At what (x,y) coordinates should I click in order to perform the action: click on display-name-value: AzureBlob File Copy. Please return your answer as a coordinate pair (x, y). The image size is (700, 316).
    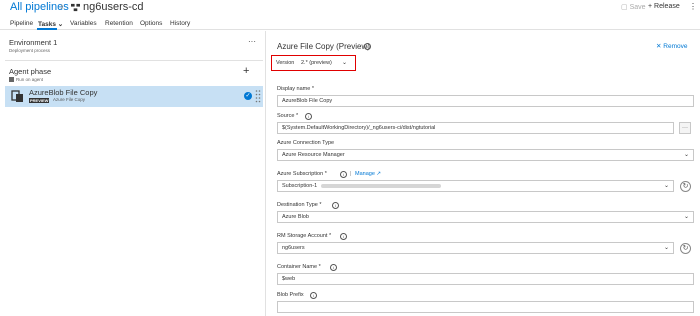
    Looking at the image, I should click on (307, 101).